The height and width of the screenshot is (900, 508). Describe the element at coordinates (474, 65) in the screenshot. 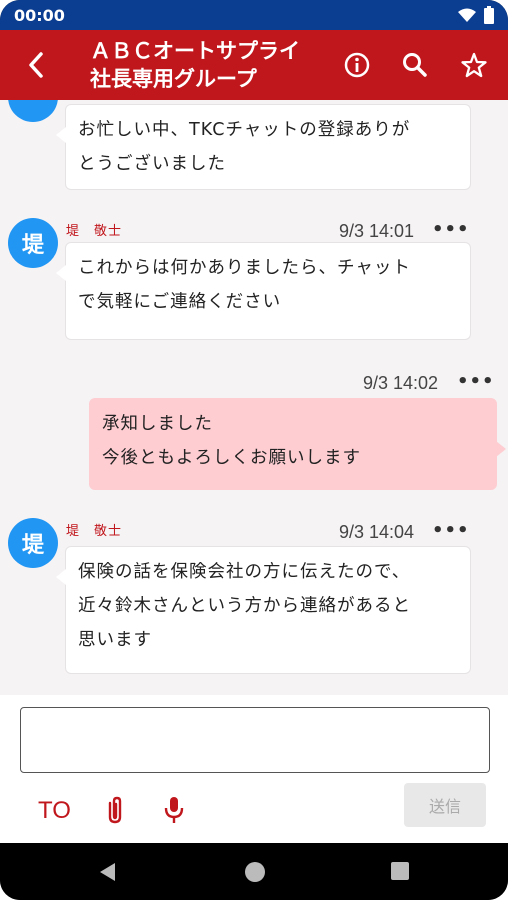

I see `star-icon` at that location.